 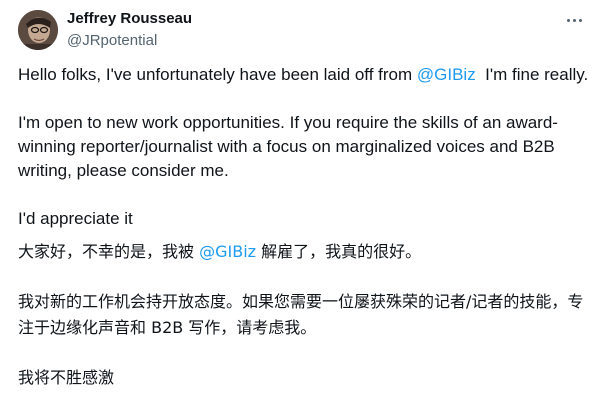 What do you see at coordinates (75, 218) in the screenshot?
I see `tweet-paragraph-en-3: I'd appreciate it` at bounding box center [75, 218].